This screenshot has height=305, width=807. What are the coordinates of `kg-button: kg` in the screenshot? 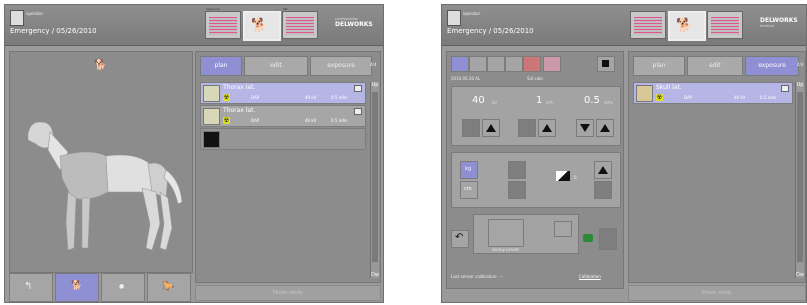 It's located at (469, 170).